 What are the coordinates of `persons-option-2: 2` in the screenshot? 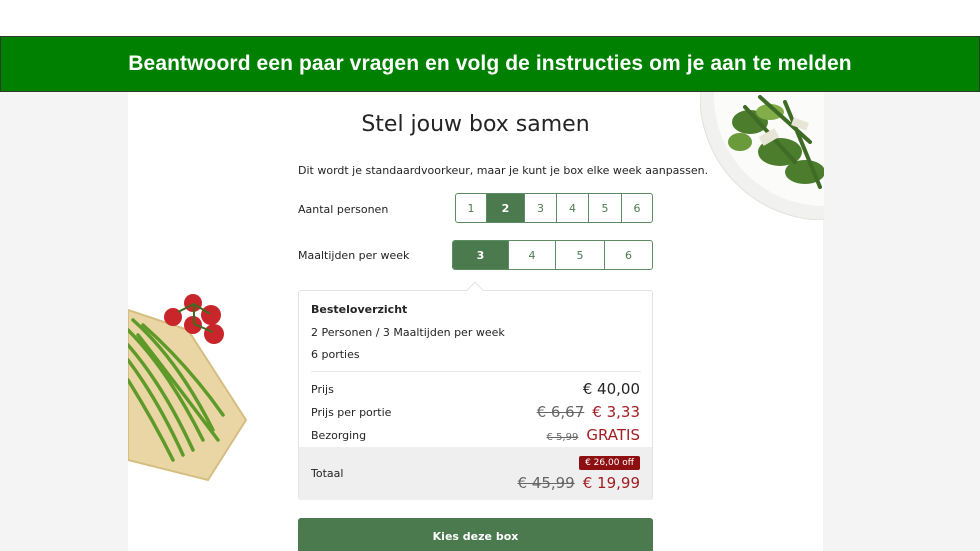 It's located at (505, 208).